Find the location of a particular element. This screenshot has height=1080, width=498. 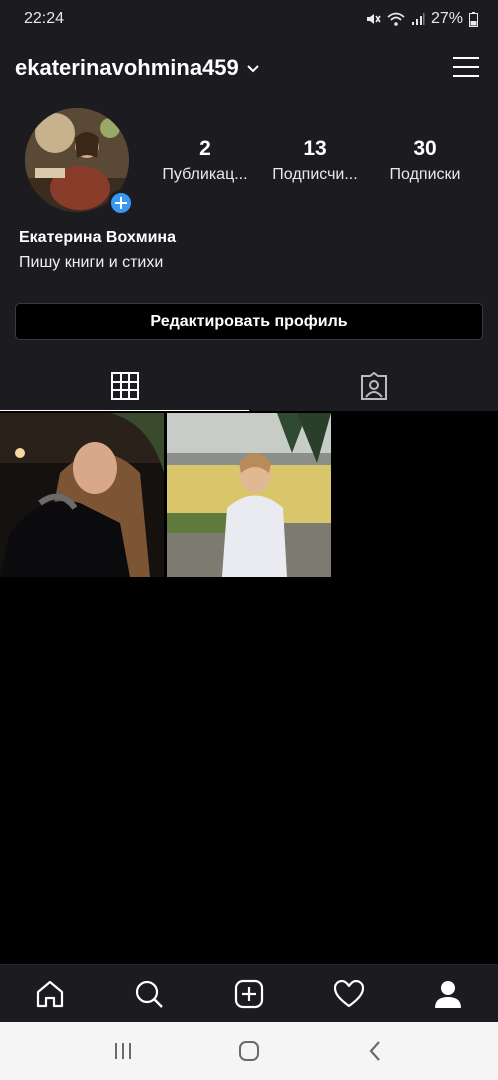

tagged-user-icon is located at coordinates (373, 385).